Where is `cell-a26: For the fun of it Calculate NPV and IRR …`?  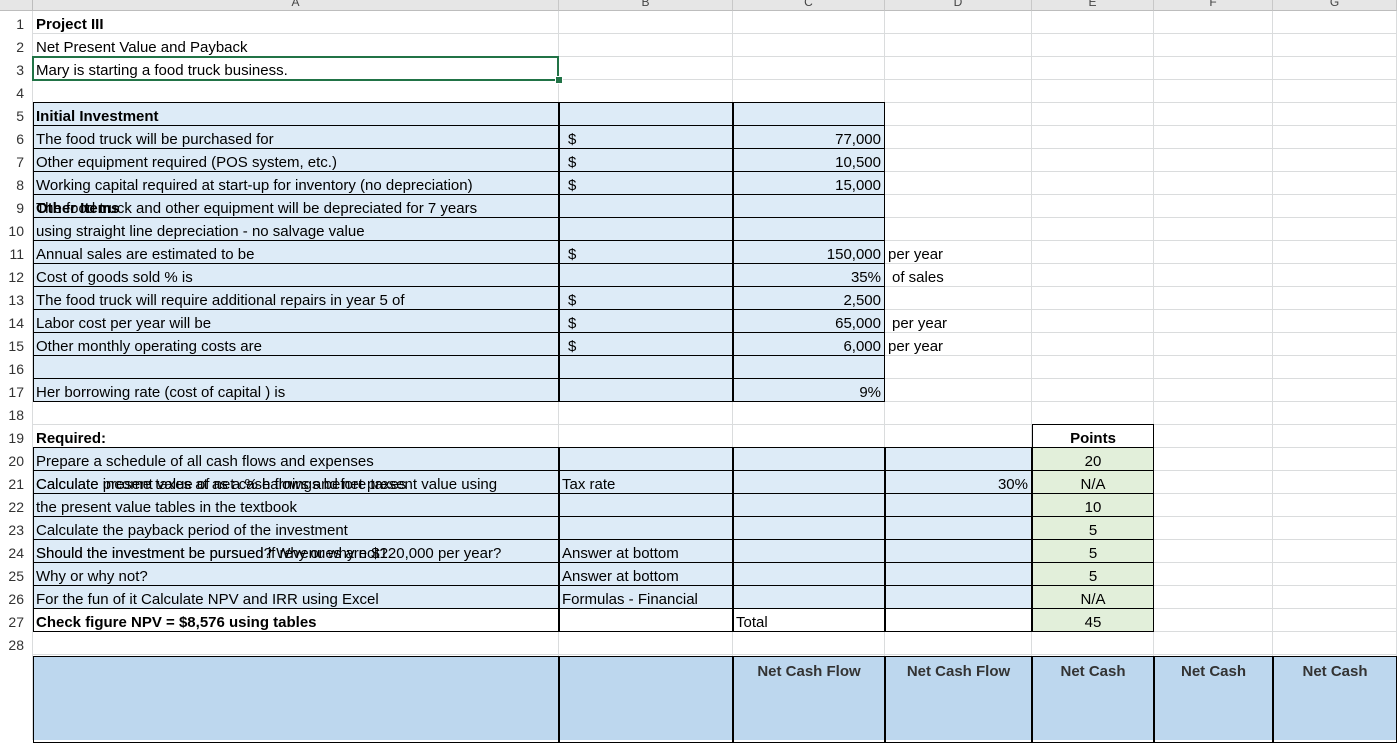 cell-a26: For the fun of it Calculate NPV and IRR … is located at coordinates (296, 597).